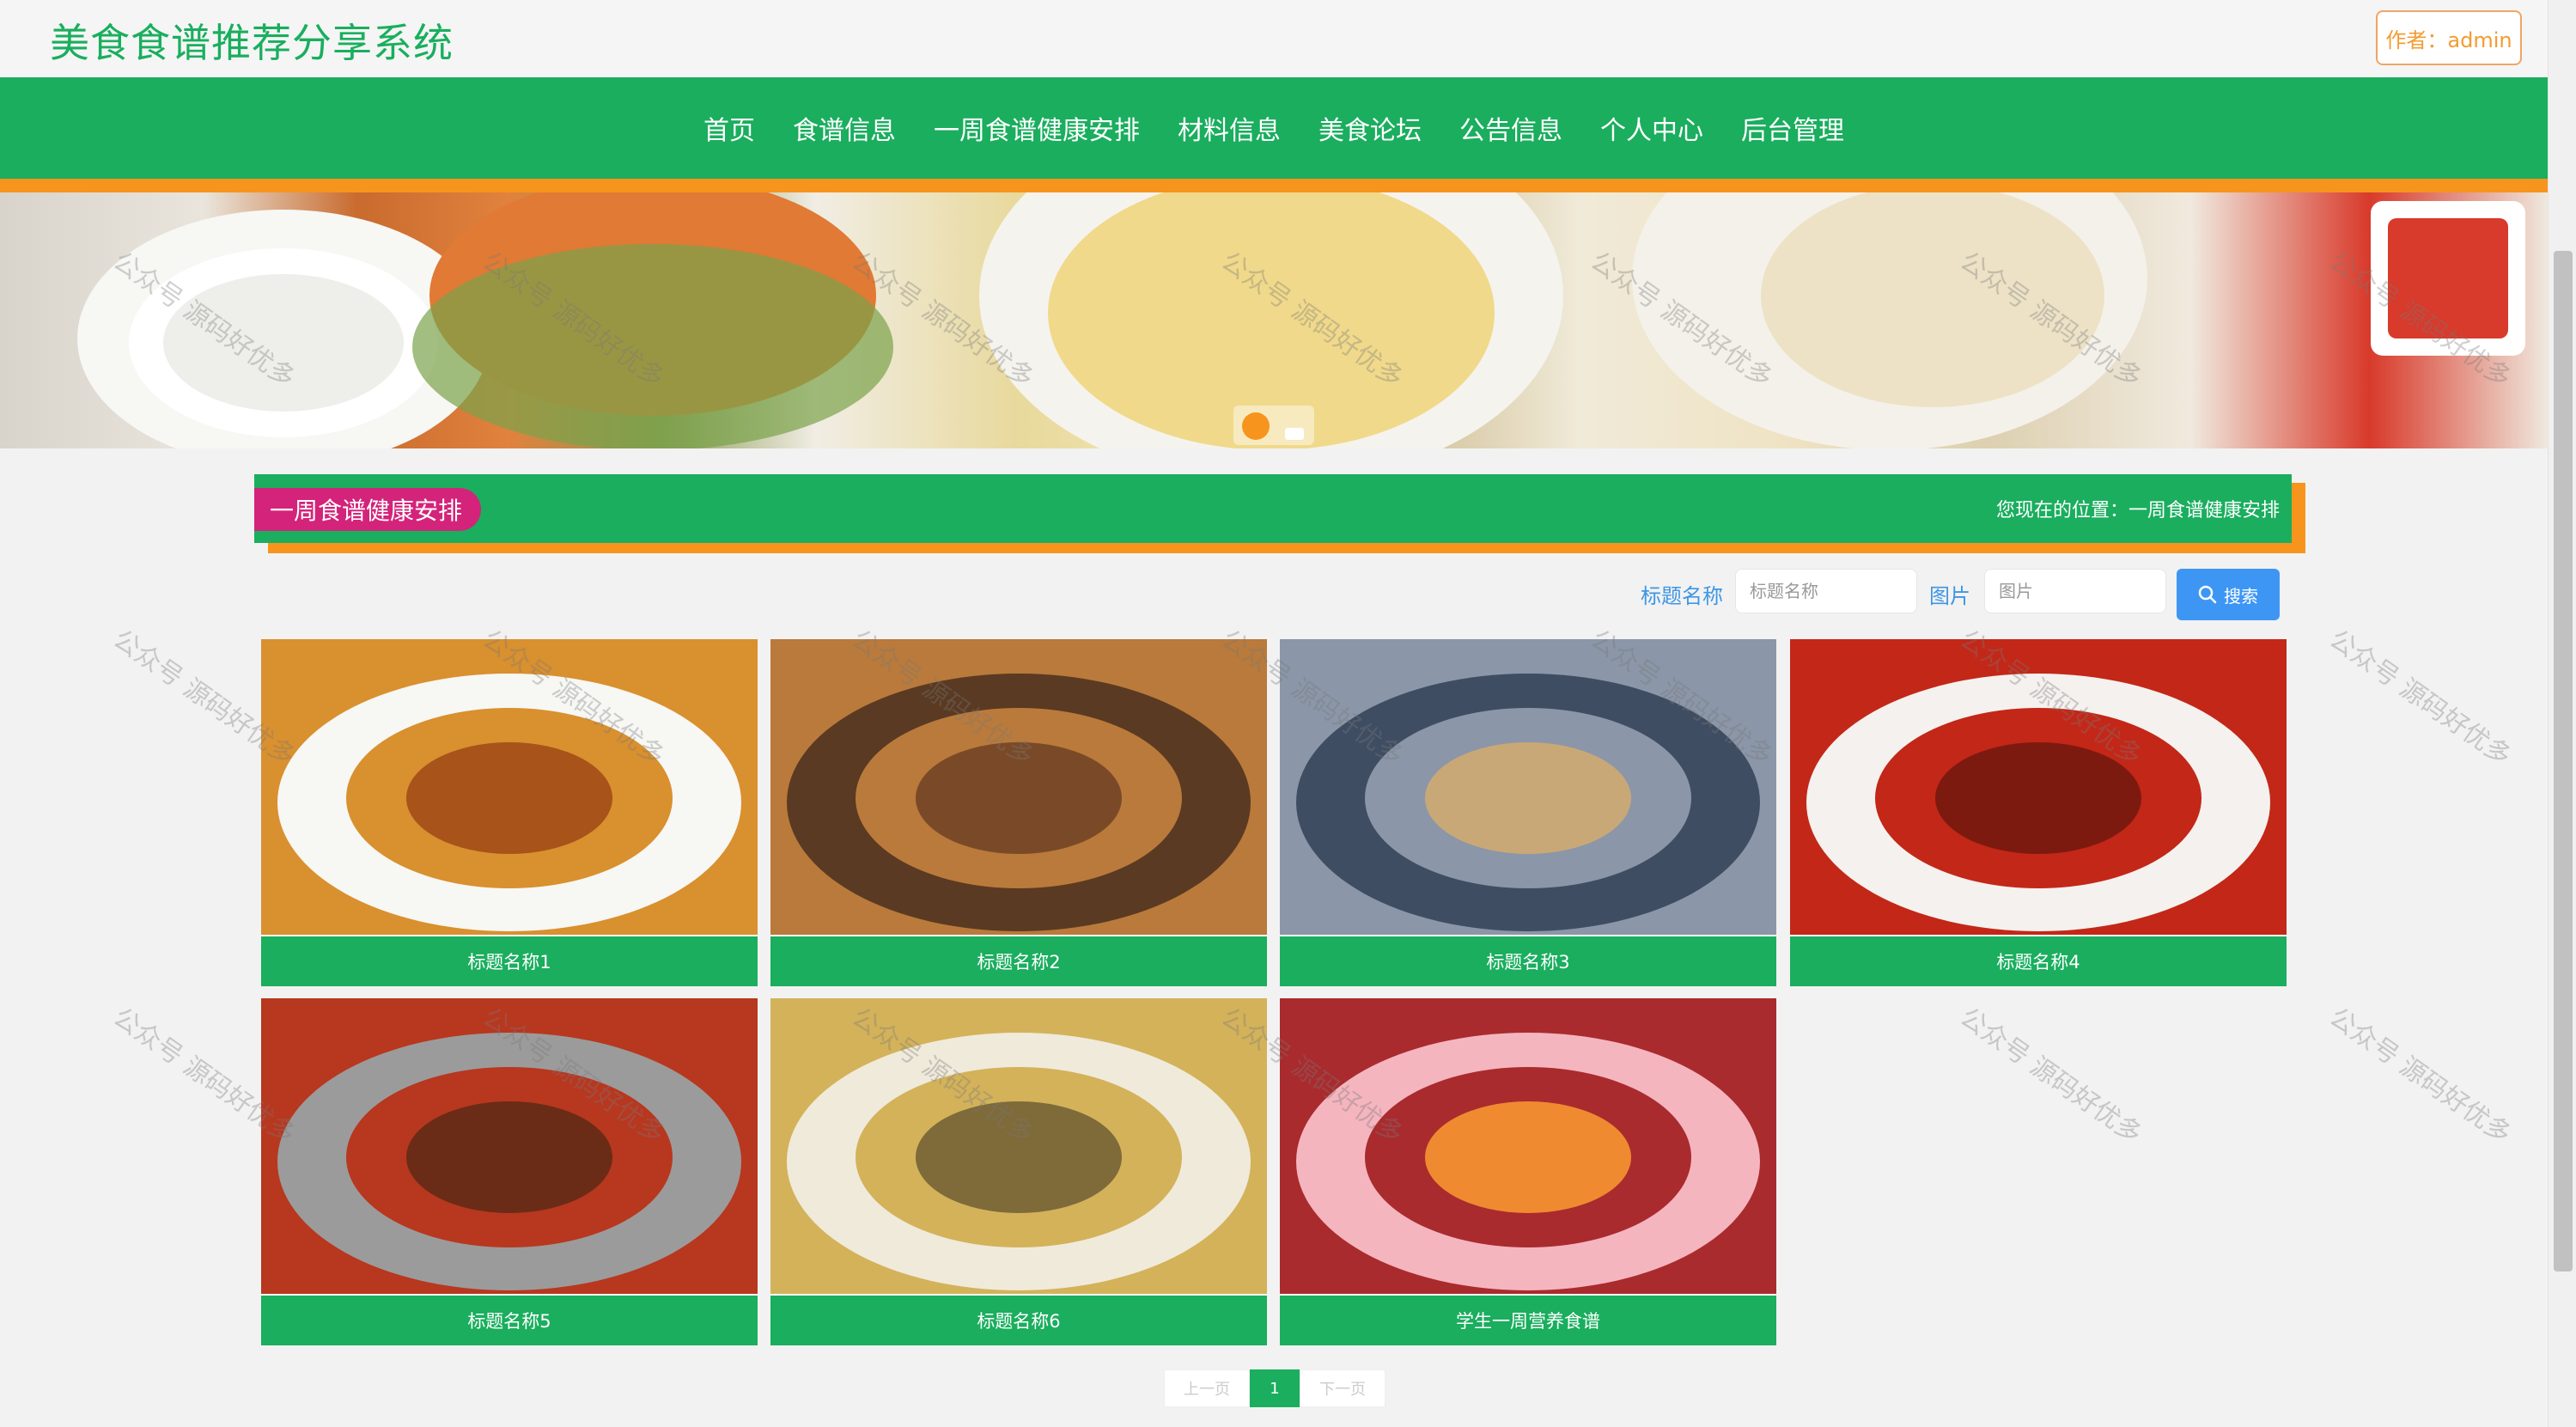 The height and width of the screenshot is (1427, 2576). I want to click on nav-accent-bar, so click(1274, 185).